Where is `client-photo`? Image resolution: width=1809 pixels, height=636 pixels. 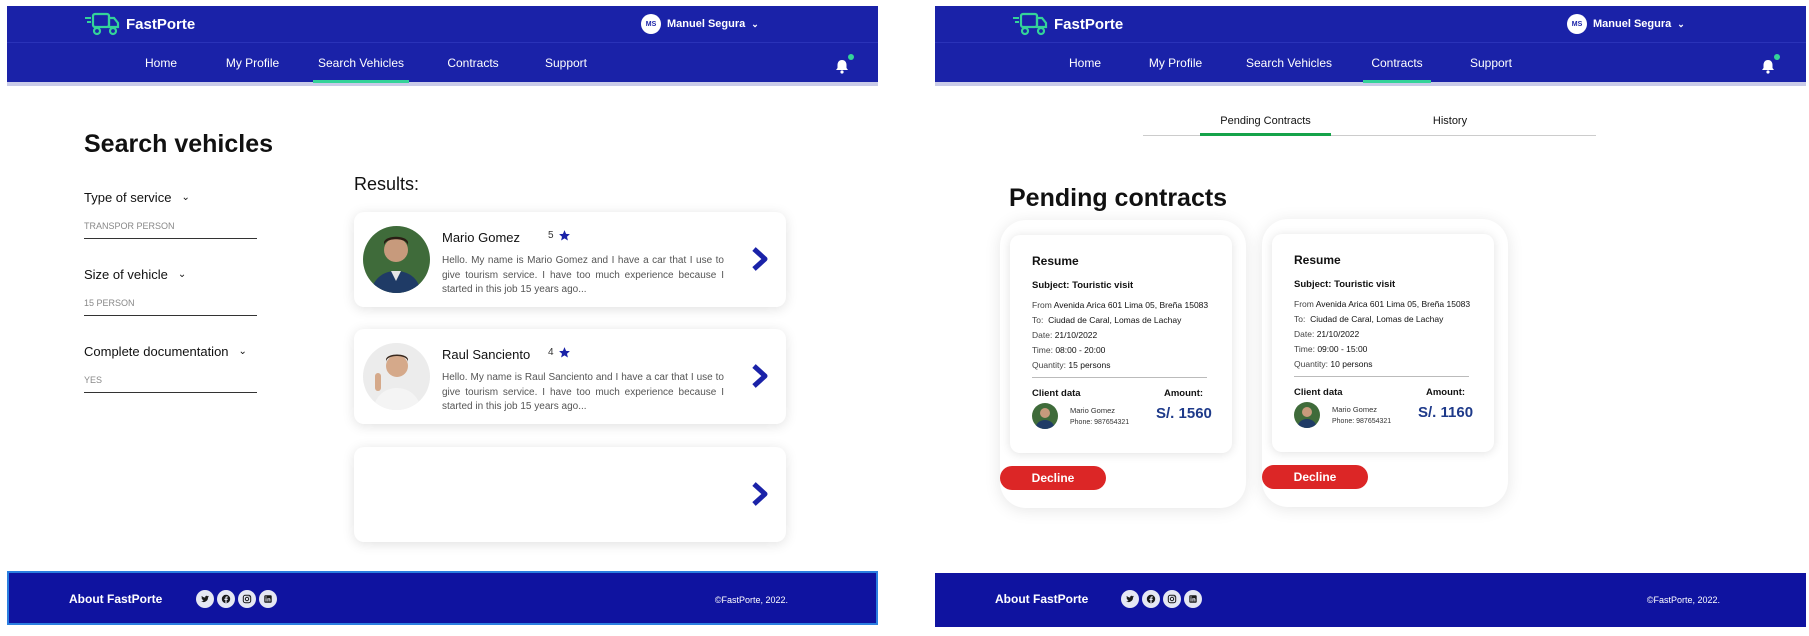
client-photo is located at coordinates (1307, 415).